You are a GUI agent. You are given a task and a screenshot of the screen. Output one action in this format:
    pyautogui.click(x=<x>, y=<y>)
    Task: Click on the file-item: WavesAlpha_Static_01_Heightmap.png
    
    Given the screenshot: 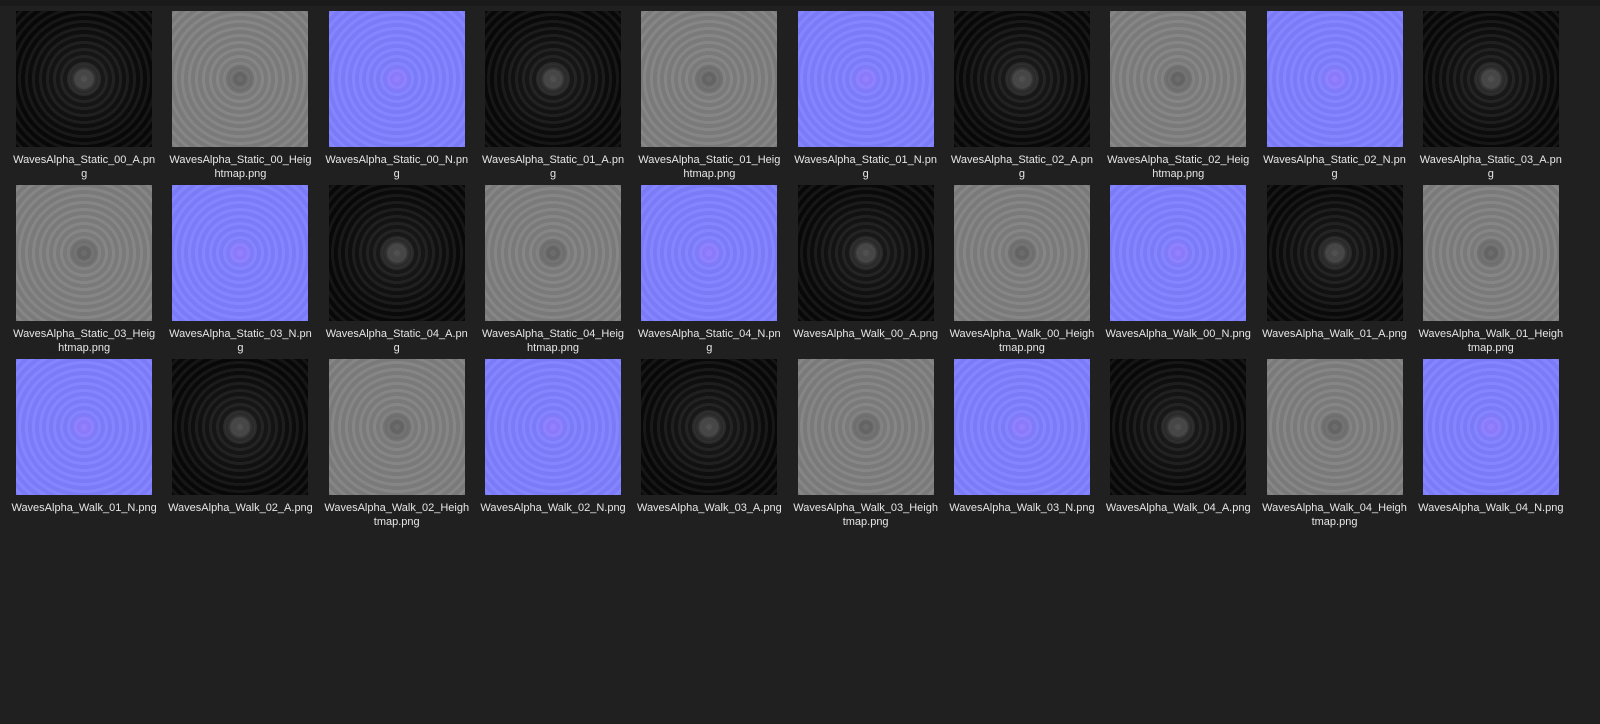 What is the action you would take?
    pyautogui.click(x=709, y=98)
    